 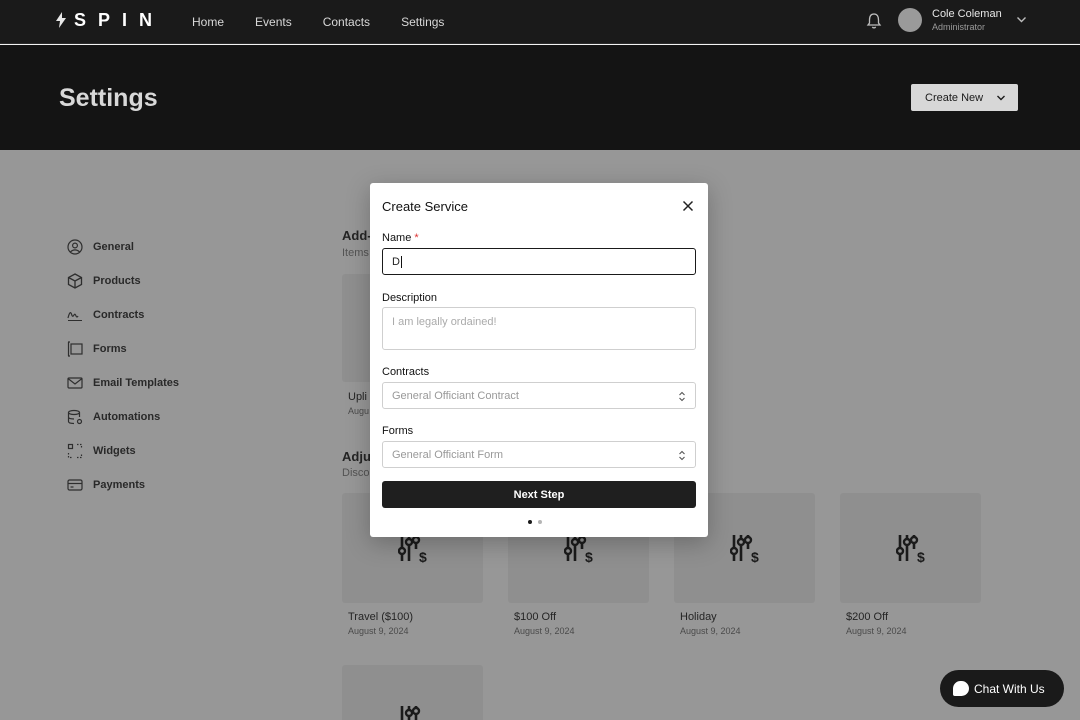 I want to click on nav-links: Home Events Contacts Settings, so click(x=333, y=22).